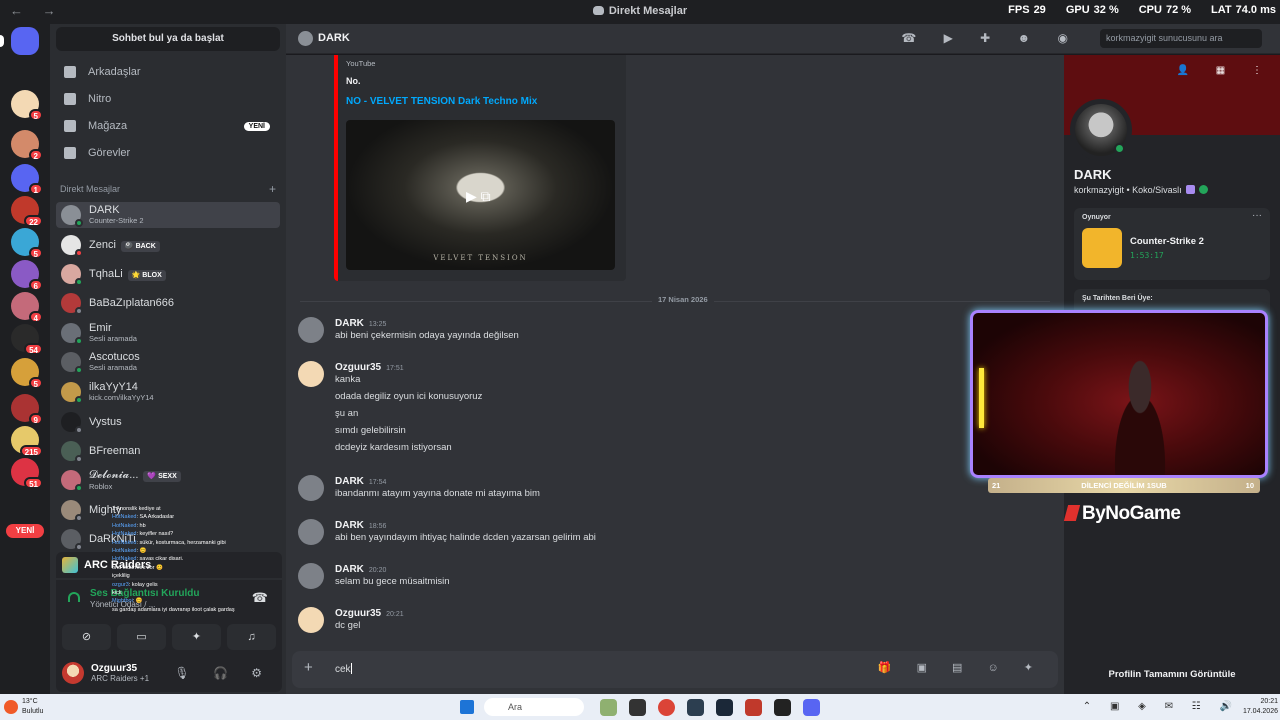  I want to click on dm-item: BaBaZıplatan666, so click(168, 303).